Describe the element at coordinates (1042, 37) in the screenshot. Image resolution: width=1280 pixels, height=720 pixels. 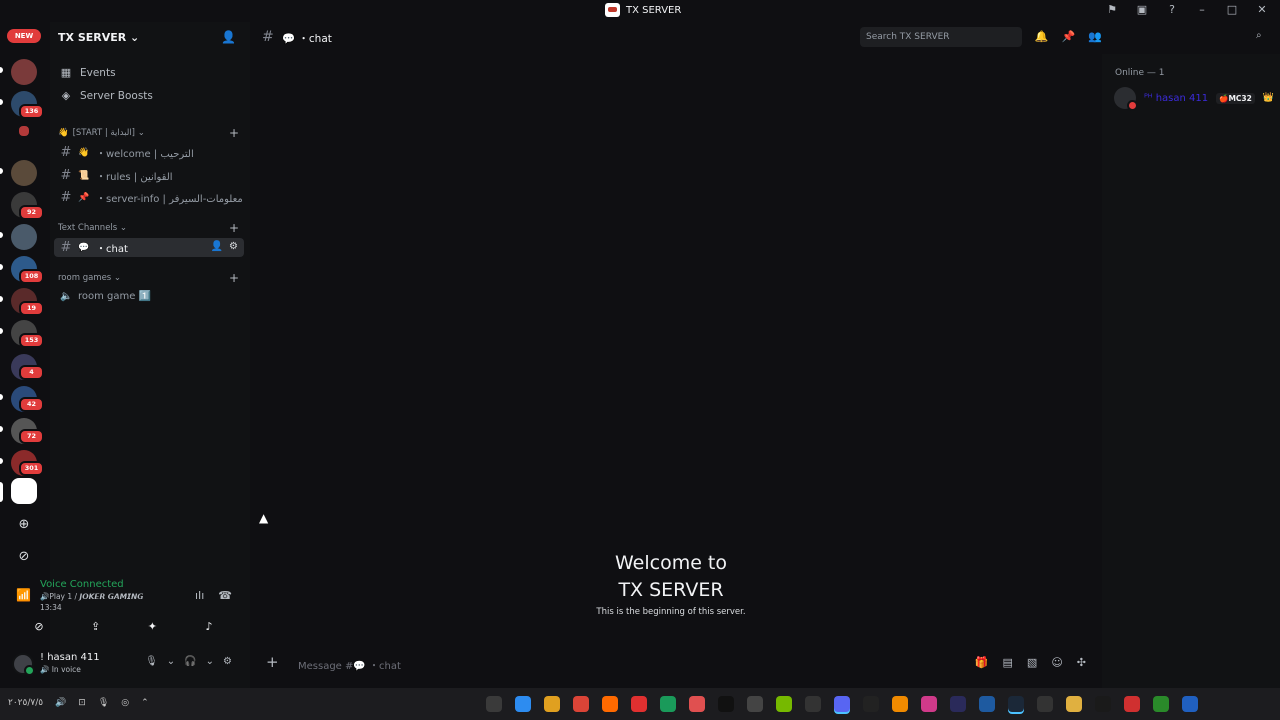
I see `bell-icon: 🔔` at that location.